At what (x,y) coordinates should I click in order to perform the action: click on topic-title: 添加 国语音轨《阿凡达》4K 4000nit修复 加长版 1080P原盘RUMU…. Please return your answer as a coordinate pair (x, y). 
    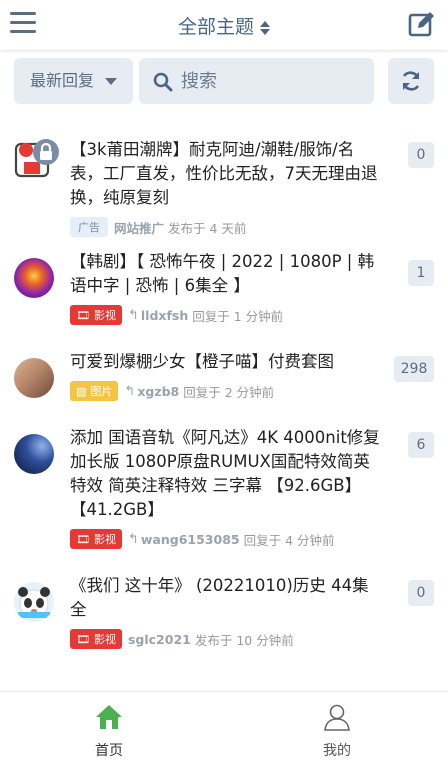
    Looking at the image, I should click on (225, 474).